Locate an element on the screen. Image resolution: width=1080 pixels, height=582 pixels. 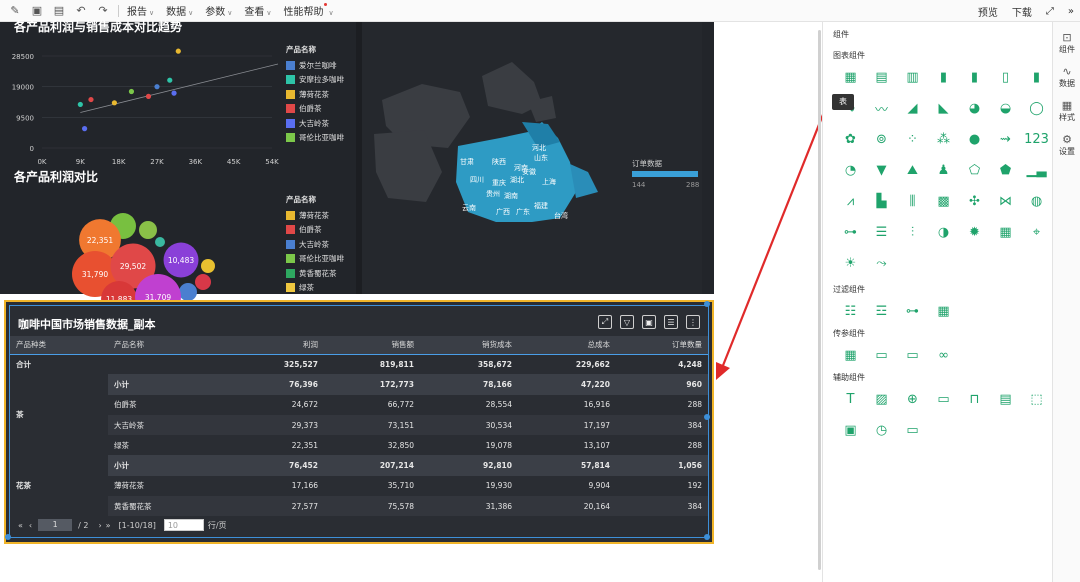
network-icon: ✣ is located at coordinates (974, 201).